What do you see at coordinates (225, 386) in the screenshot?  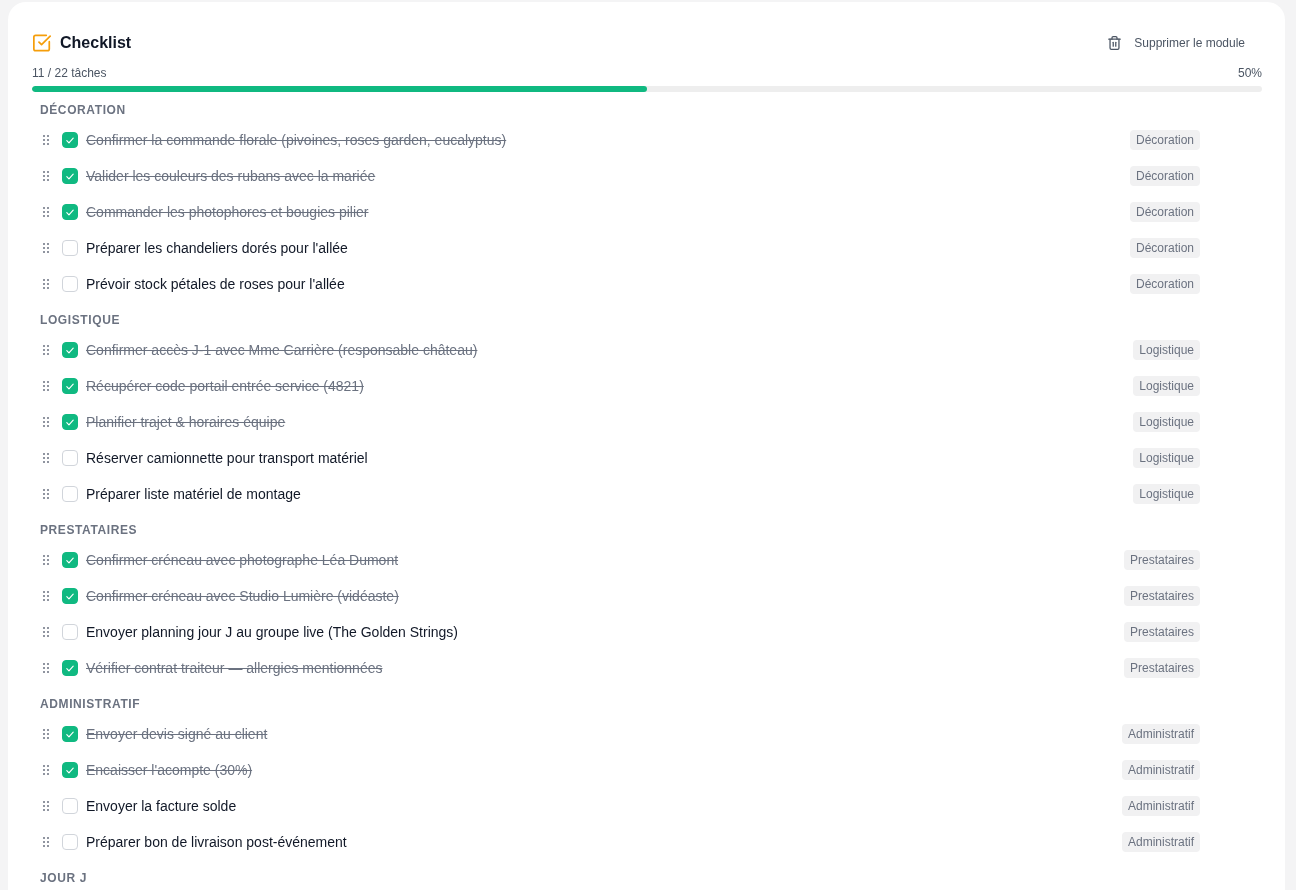 I see `task-label: Récupérer code portail entrée service (4821)` at bounding box center [225, 386].